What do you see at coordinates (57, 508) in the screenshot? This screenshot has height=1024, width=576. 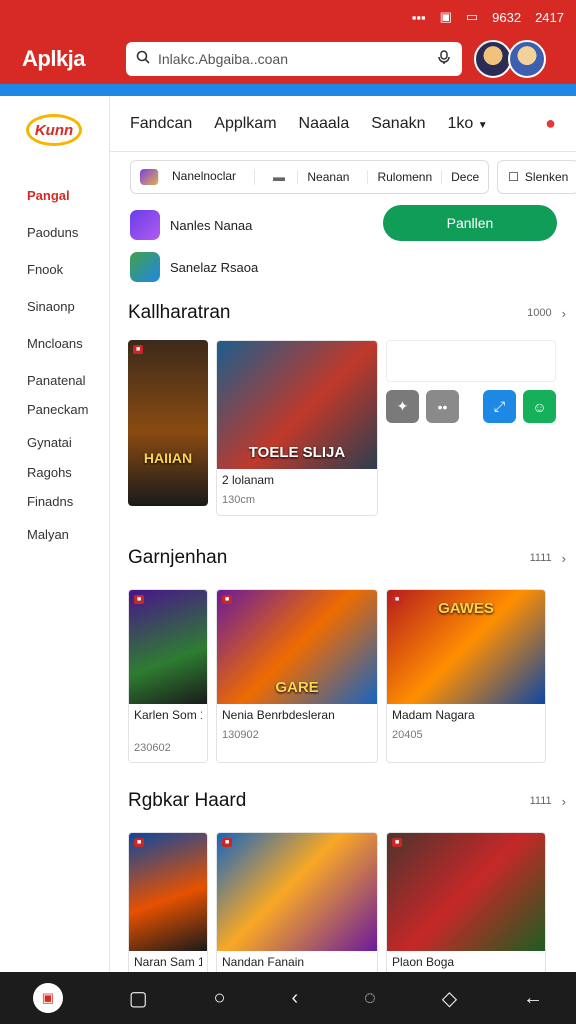 I see `sidebar-item: Finadns` at bounding box center [57, 508].